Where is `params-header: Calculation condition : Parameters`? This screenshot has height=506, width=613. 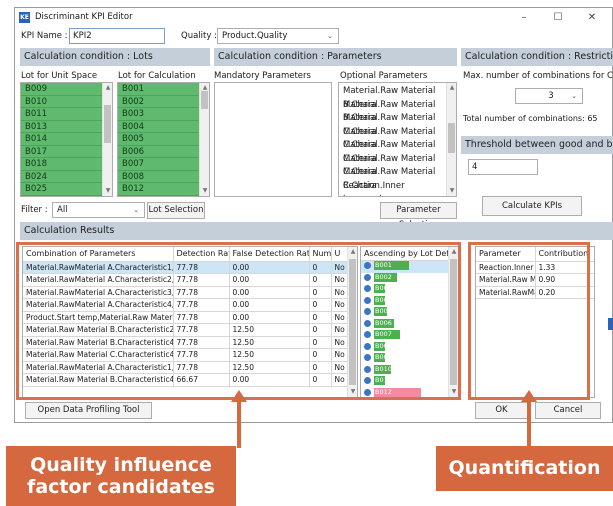
params-header: Calculation condition : Parameters is located at coordinates (335, 57).